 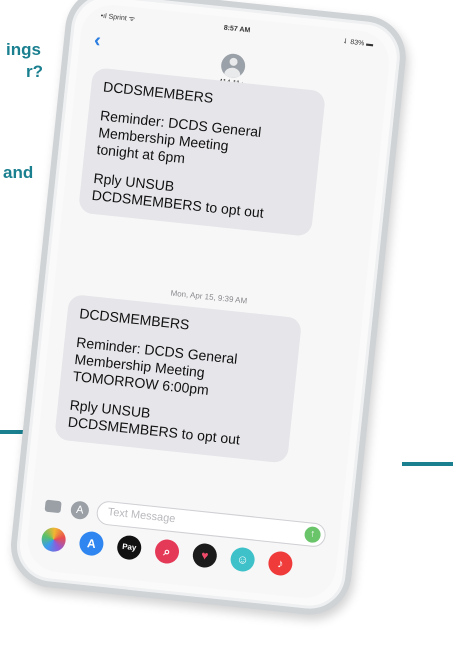 I want to click on apple-pay-icon: Pay, so click(x=129, y=547).